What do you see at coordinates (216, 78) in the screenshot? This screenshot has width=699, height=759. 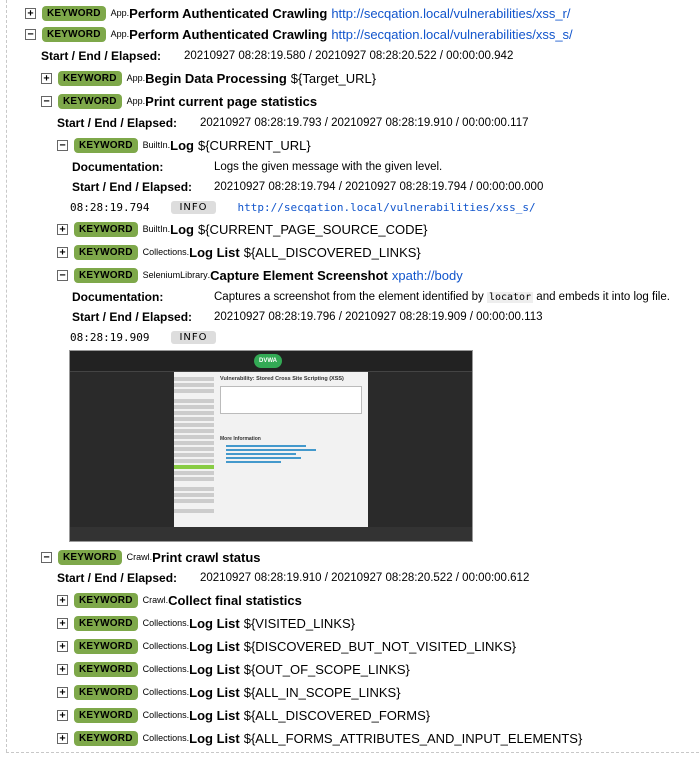 I see `keyword-name: Begin Data Processing` at bounding box center [216, 78].